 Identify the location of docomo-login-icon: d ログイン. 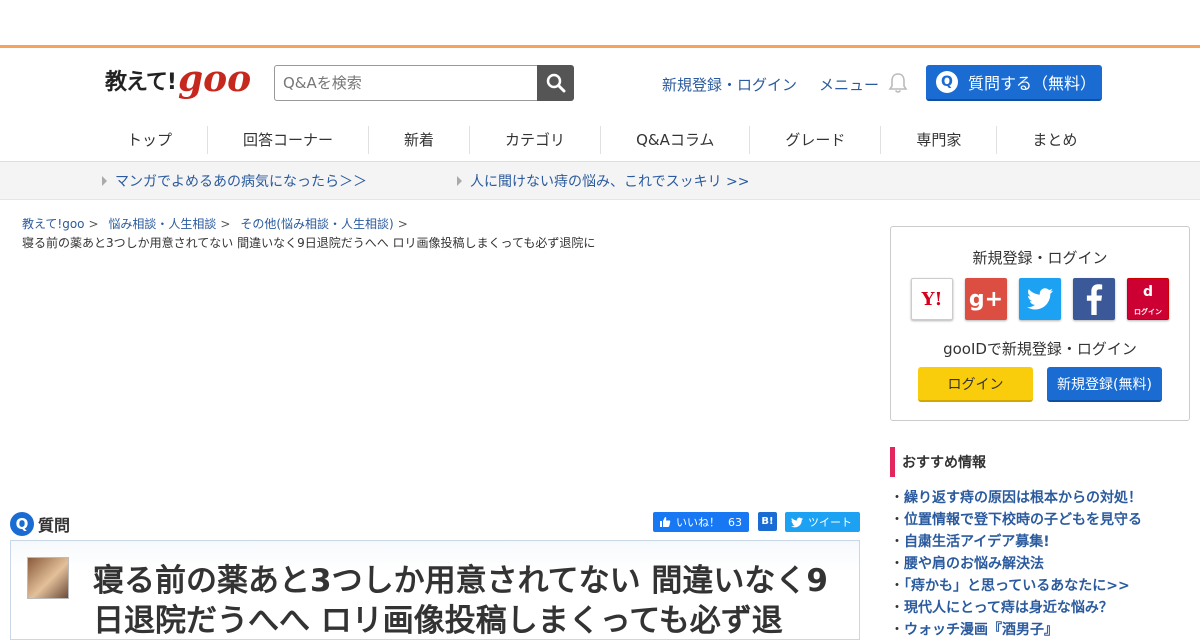
(1148, 299).